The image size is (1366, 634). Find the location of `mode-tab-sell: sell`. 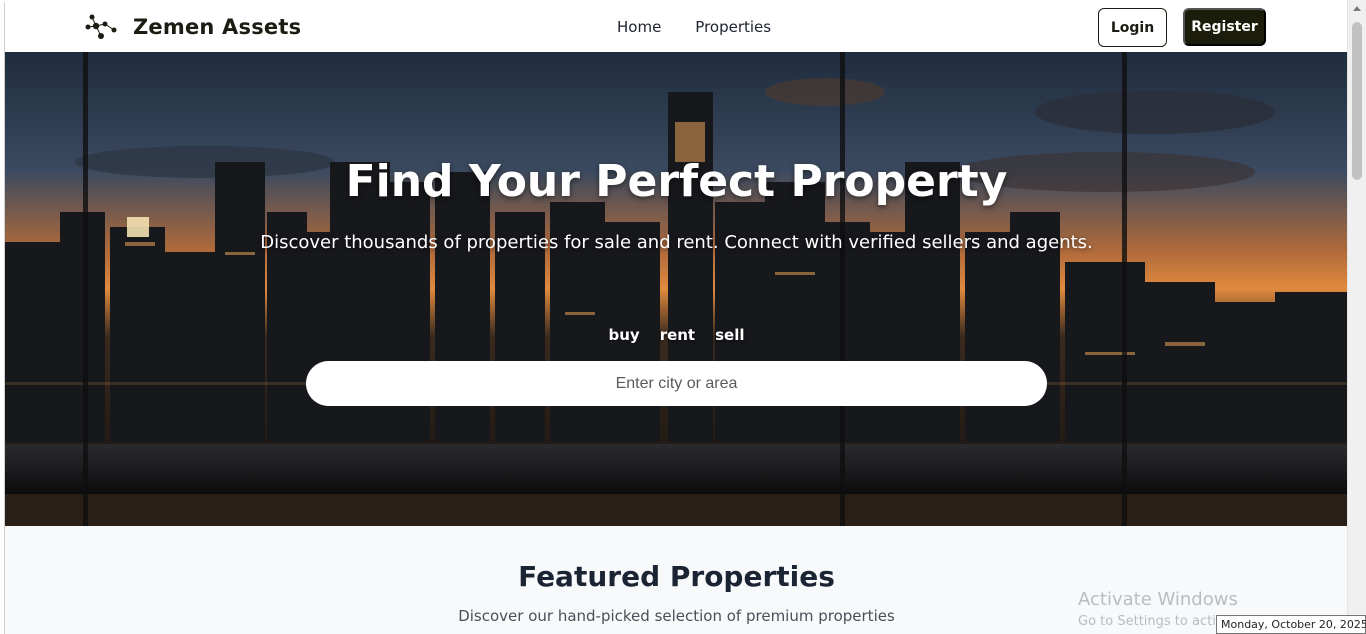

mode-tab-sell: sell is located at coordinates (729, 335).